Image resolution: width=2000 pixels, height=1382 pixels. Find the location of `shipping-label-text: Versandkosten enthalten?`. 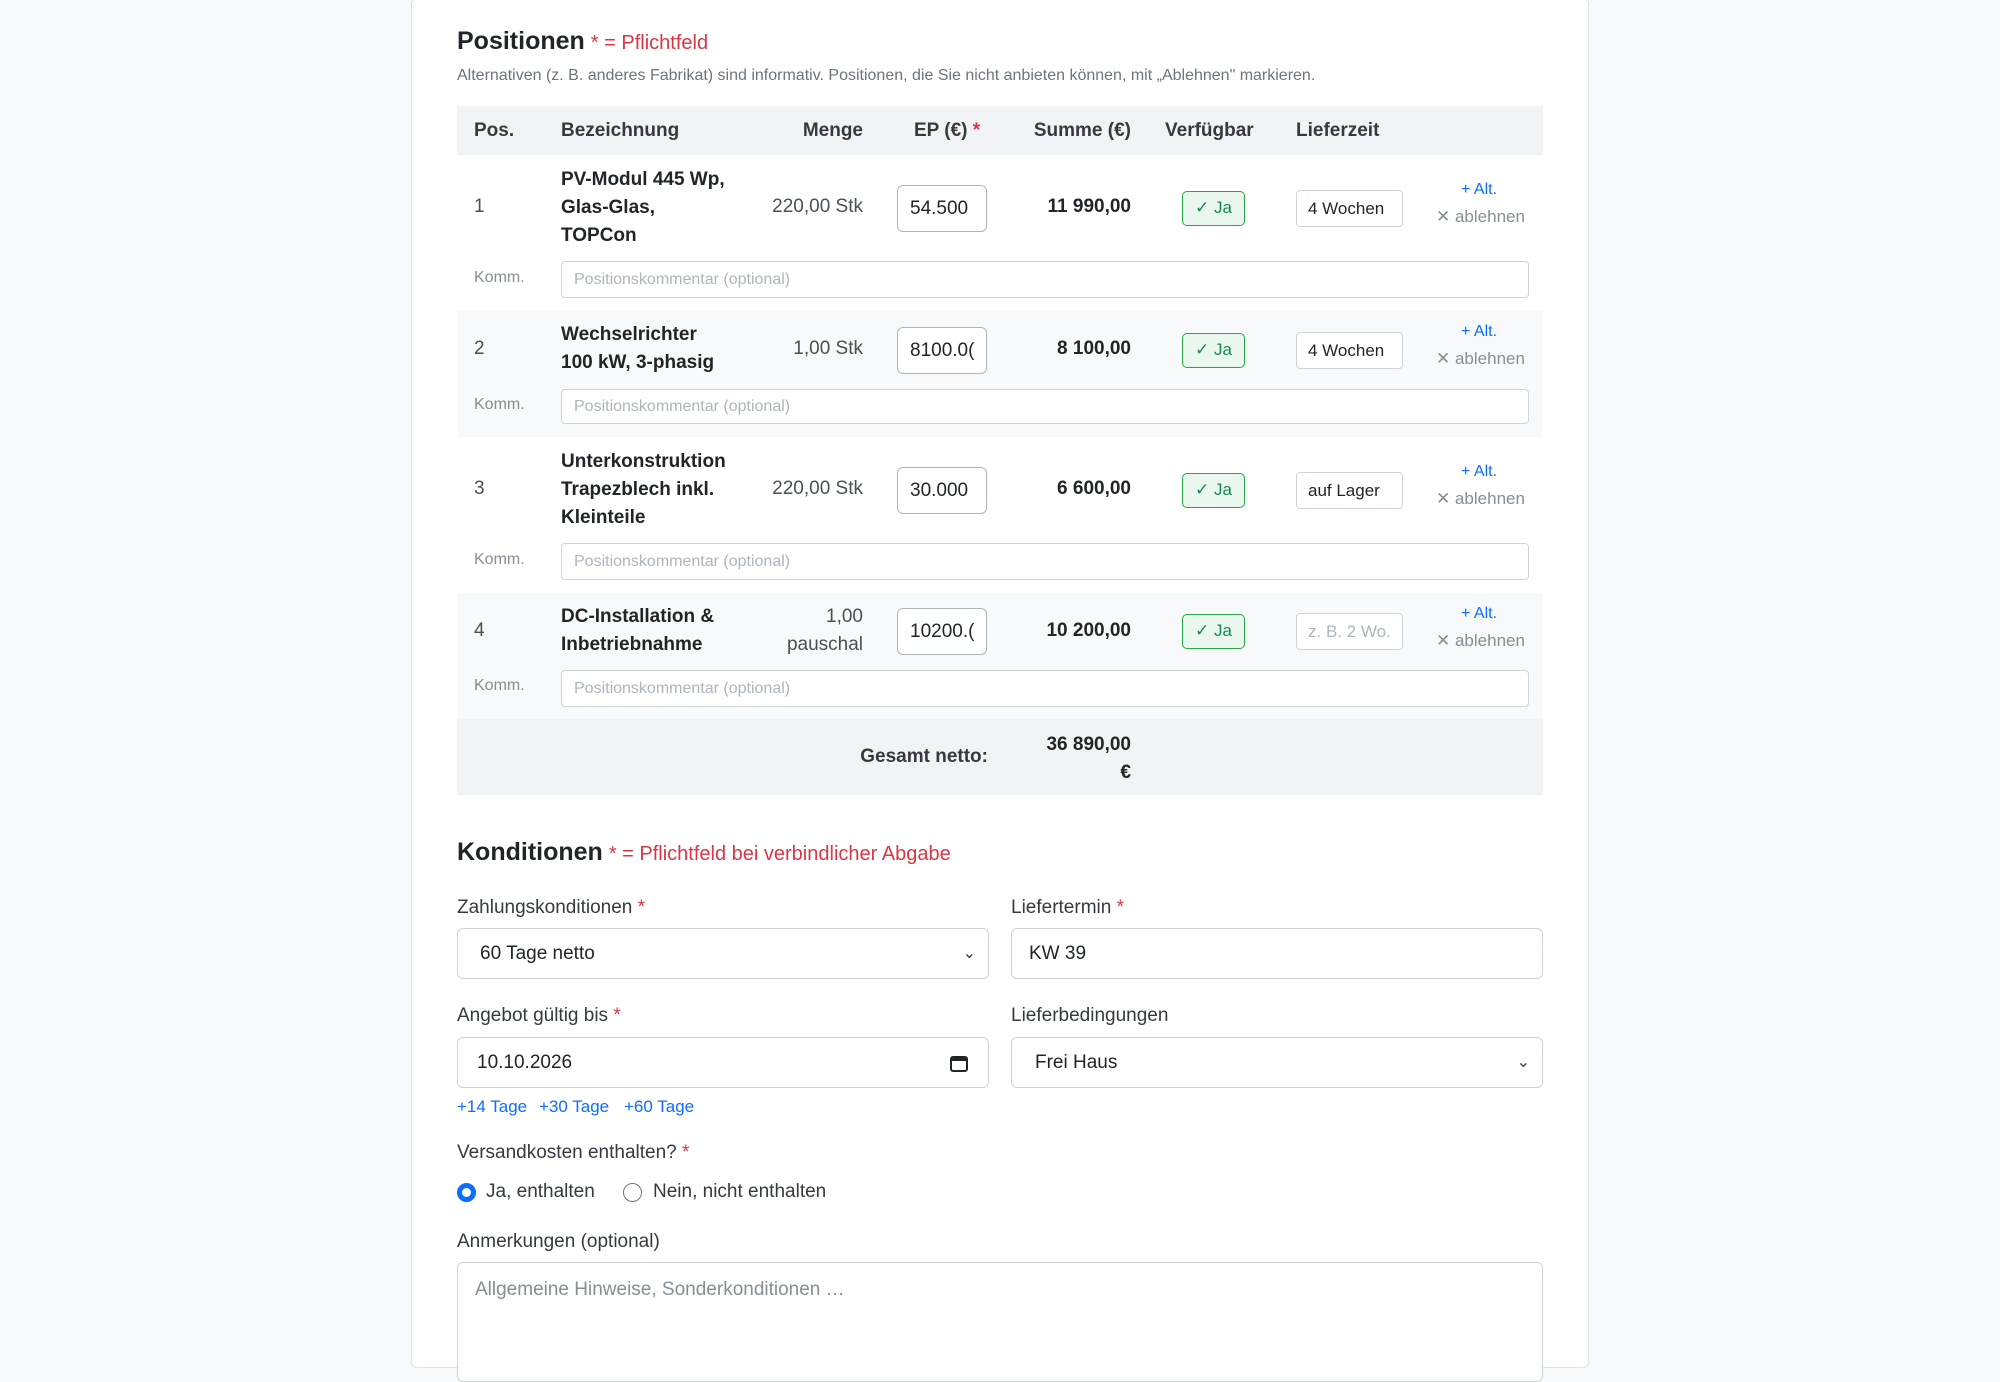

shipping-label-text: Versandkosten enthalten? is located at coordinates (567, 1152).